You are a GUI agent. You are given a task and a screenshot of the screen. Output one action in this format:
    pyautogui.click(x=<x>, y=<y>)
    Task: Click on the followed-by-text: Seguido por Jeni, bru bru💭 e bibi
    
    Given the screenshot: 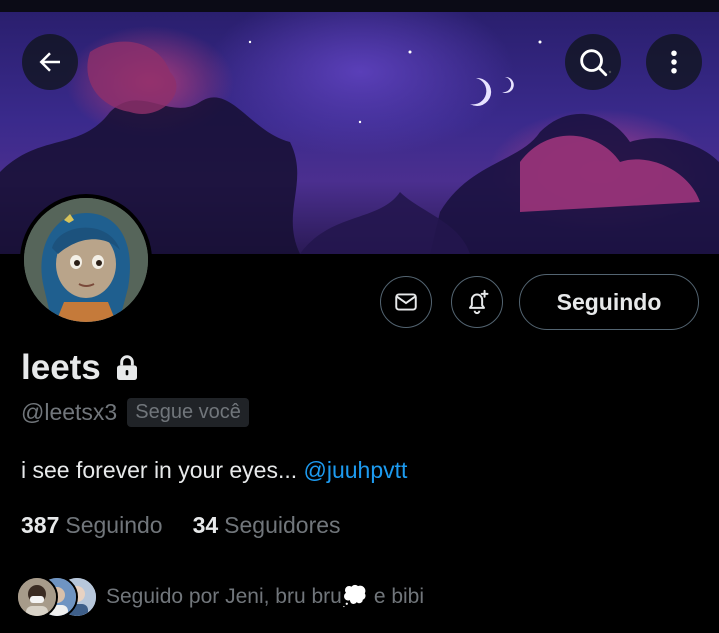 What is the action you would take?
    pyautogui.click(x=265, y=597)
    